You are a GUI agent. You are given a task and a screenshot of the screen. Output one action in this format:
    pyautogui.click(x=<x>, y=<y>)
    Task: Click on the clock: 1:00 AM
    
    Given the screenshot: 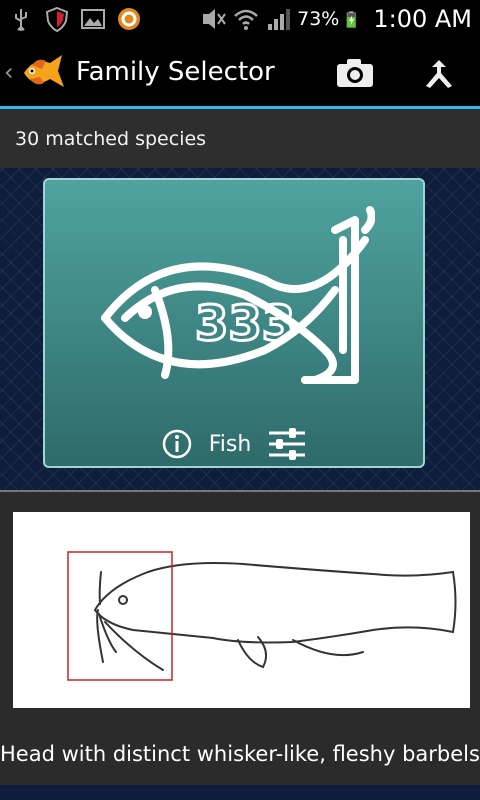 What is the action you would take?
    pyautogui.click(x=422, y=19)
    